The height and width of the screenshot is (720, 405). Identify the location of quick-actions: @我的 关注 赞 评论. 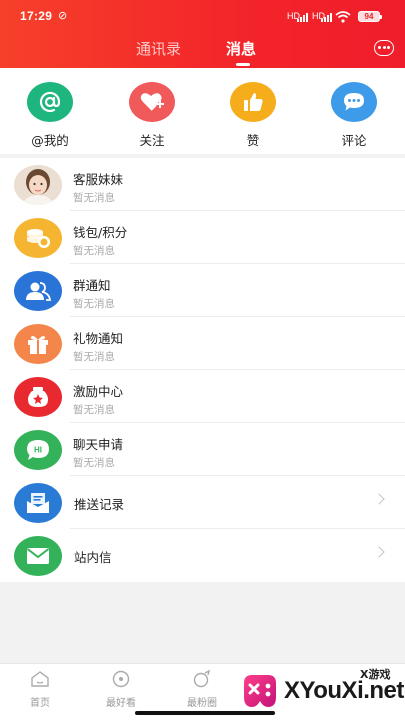
(202, 111).